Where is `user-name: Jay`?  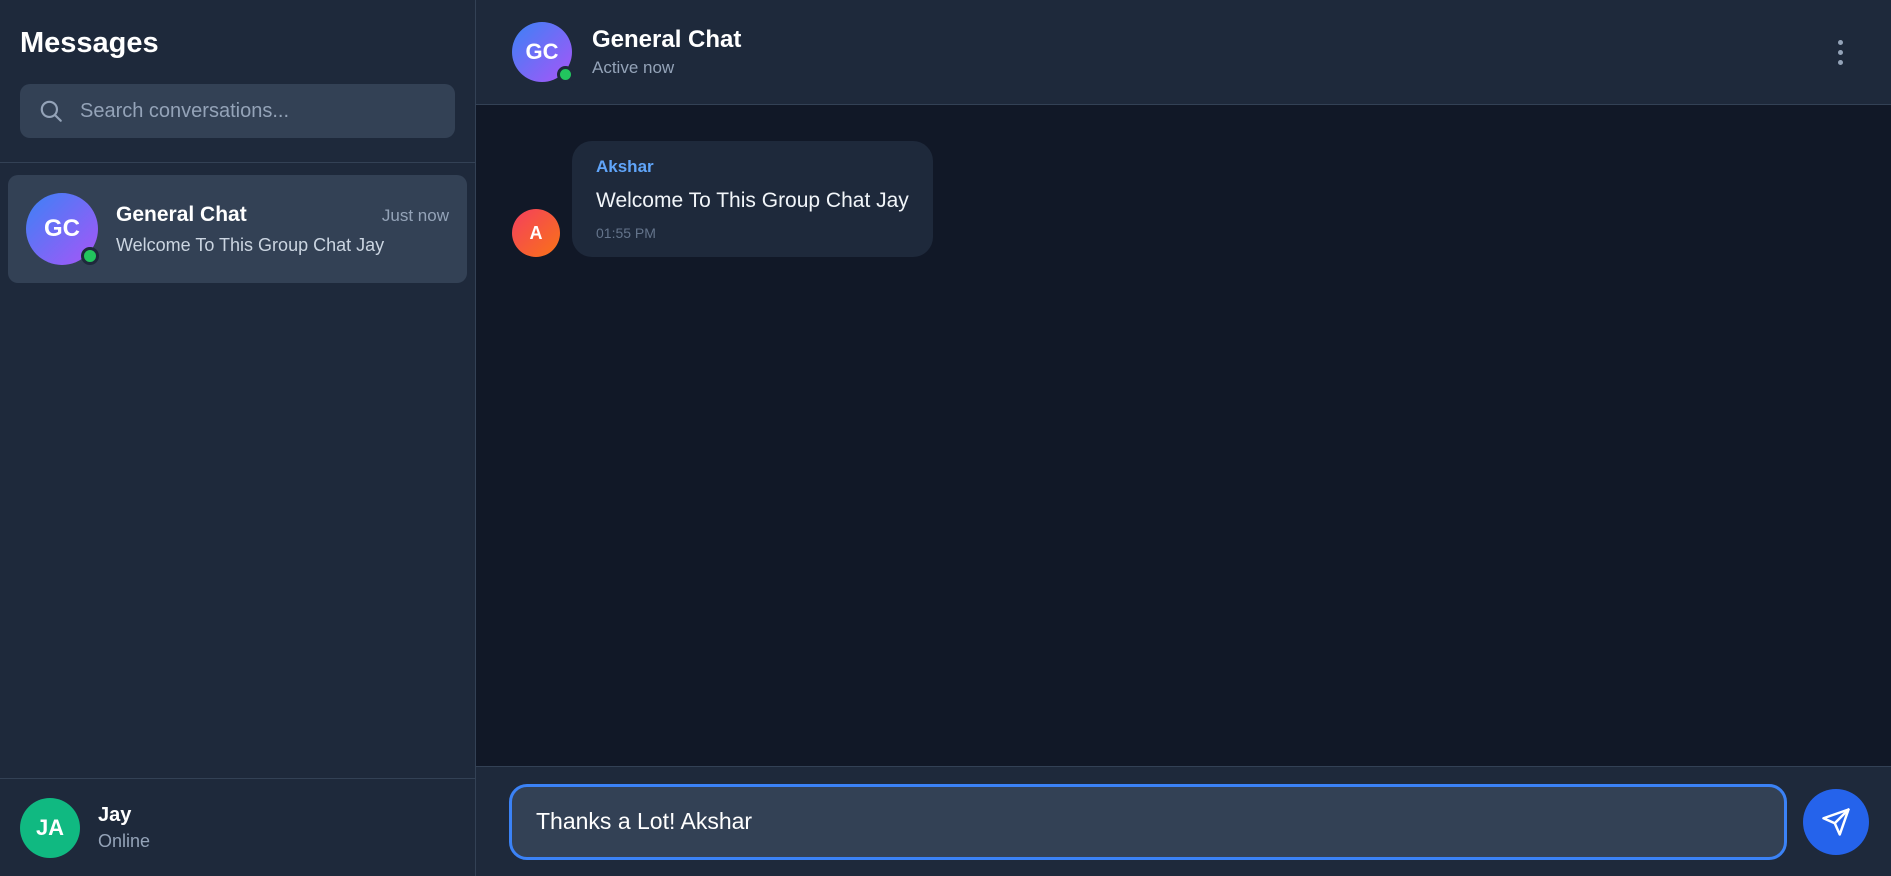 user-name: Jay is located at coordinates (115, 814).